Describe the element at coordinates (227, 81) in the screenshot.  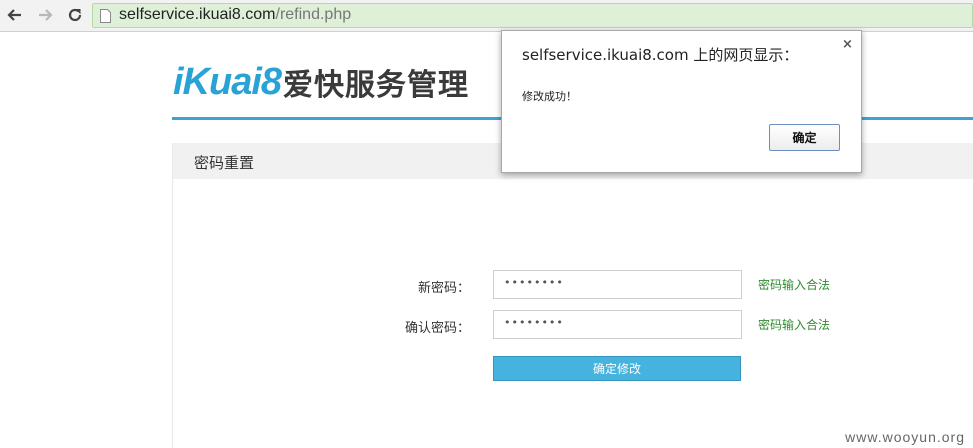
I see `logo-latin-text: iKuai8` at that location.